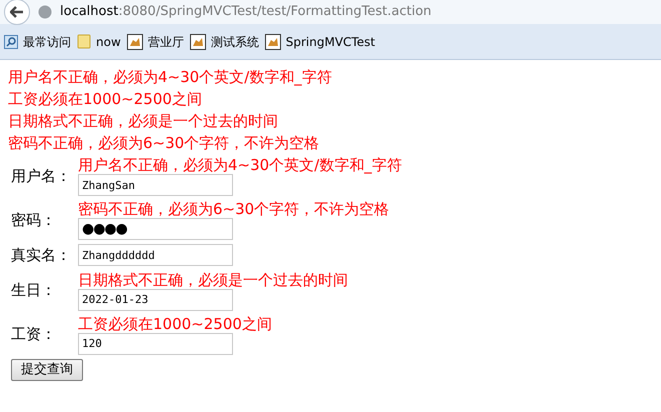 This screenshot has width=661, height=412. Describe the element at coordinates (47, 369) in the screenshot. I see `submit-button: 提交查询` at that location.